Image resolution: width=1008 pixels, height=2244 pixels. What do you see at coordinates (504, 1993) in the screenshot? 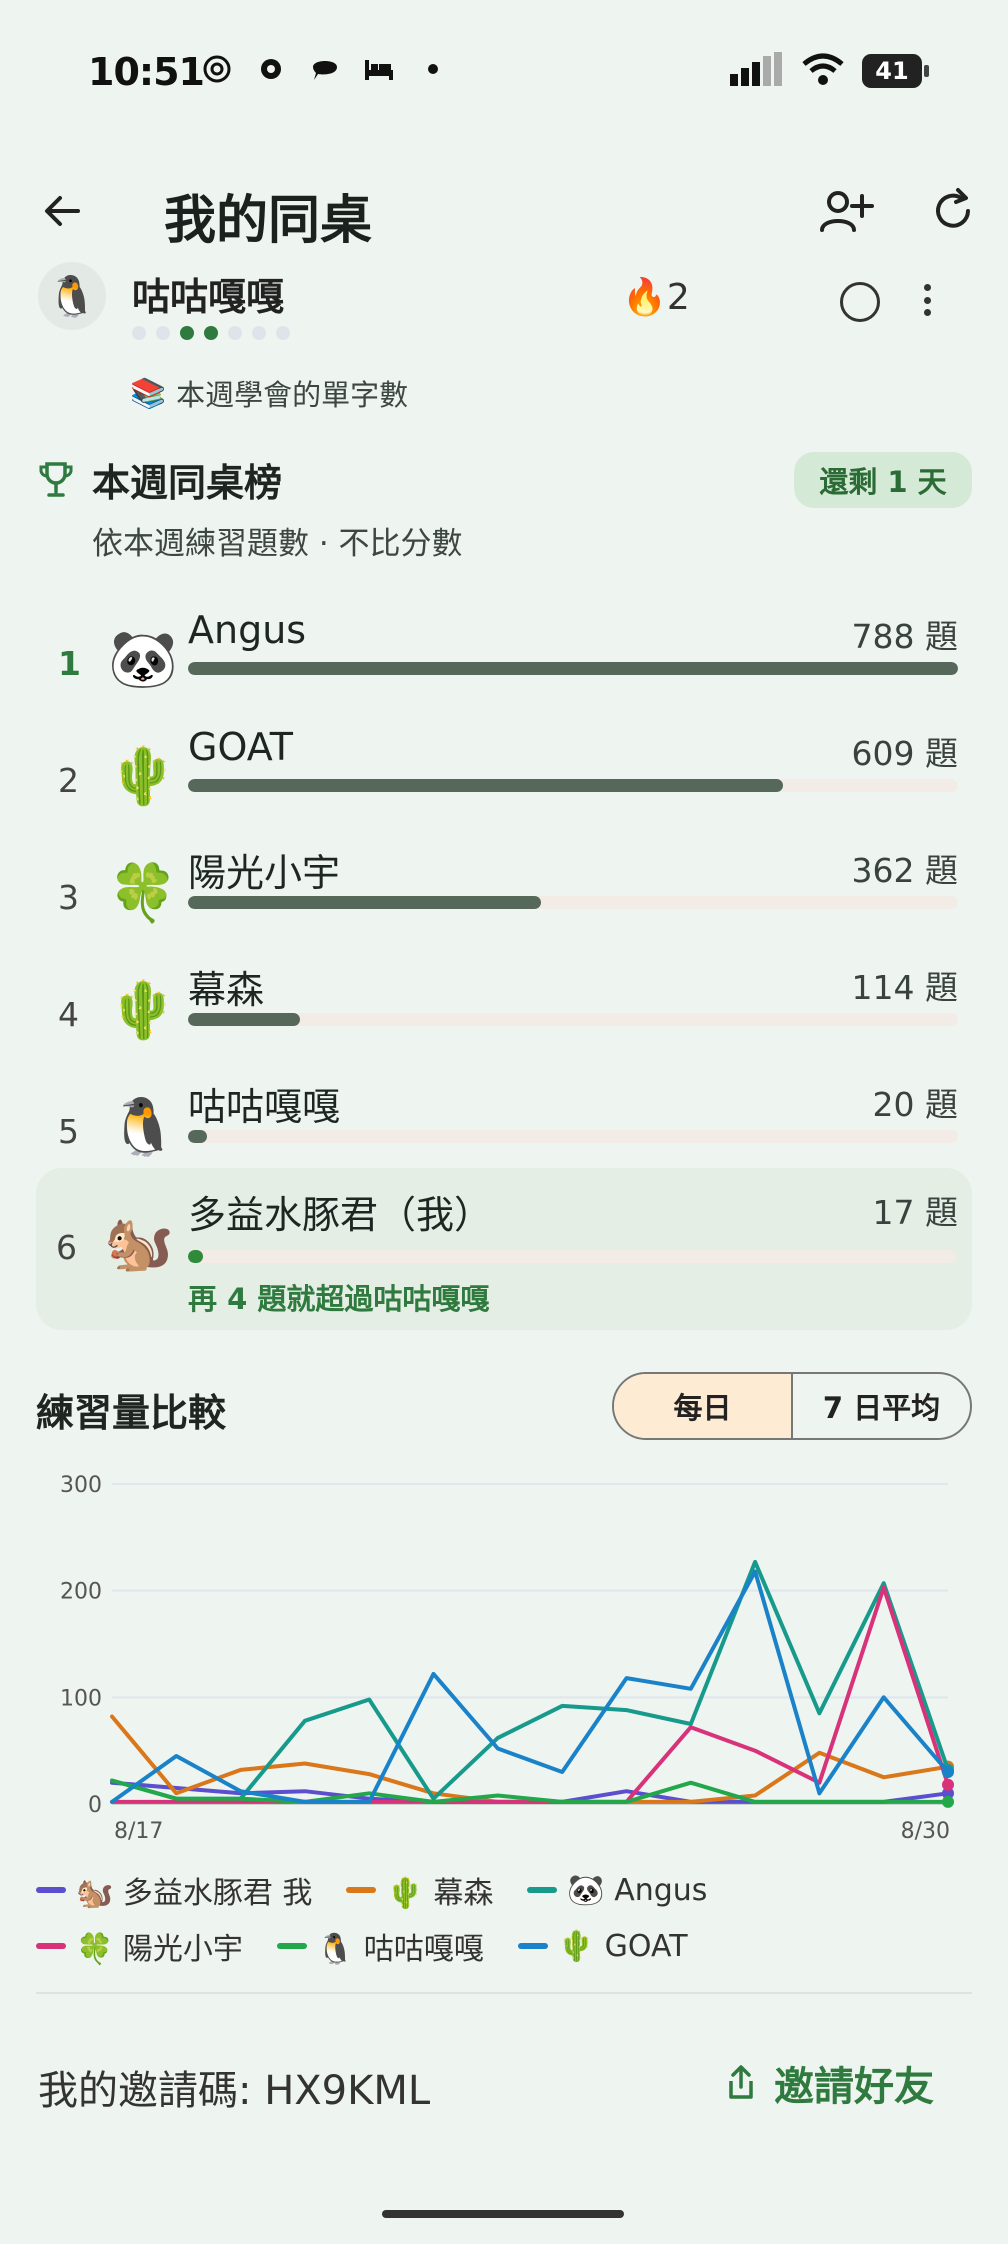
I see `divider` at bounding box center [504, 1993].